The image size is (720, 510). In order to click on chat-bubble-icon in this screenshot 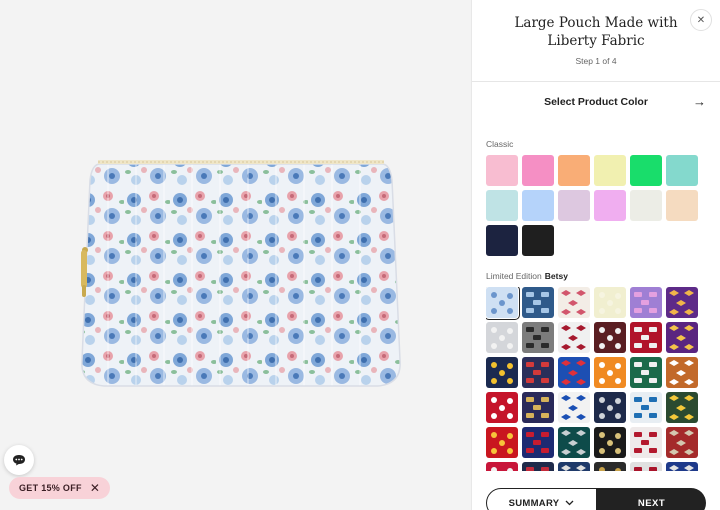, I will do `click(19, 460)`.